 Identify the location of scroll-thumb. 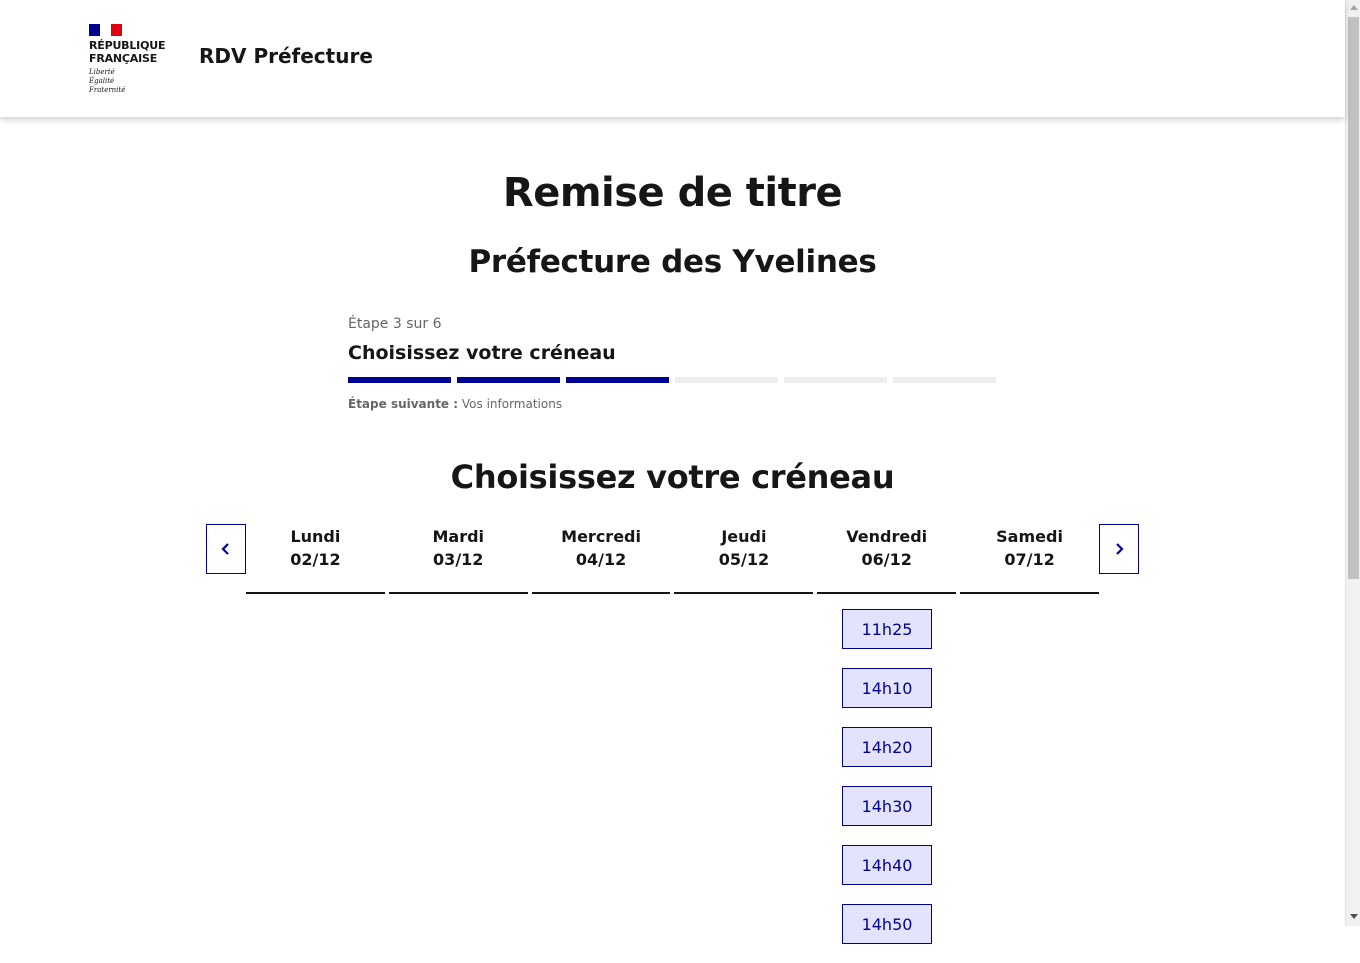
(1353, 298).